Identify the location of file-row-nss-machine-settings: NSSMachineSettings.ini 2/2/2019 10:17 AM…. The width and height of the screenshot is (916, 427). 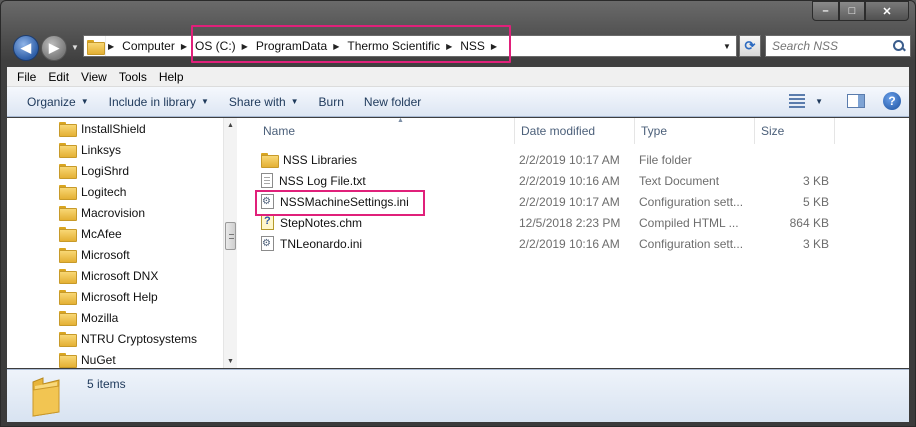
(574, 201).